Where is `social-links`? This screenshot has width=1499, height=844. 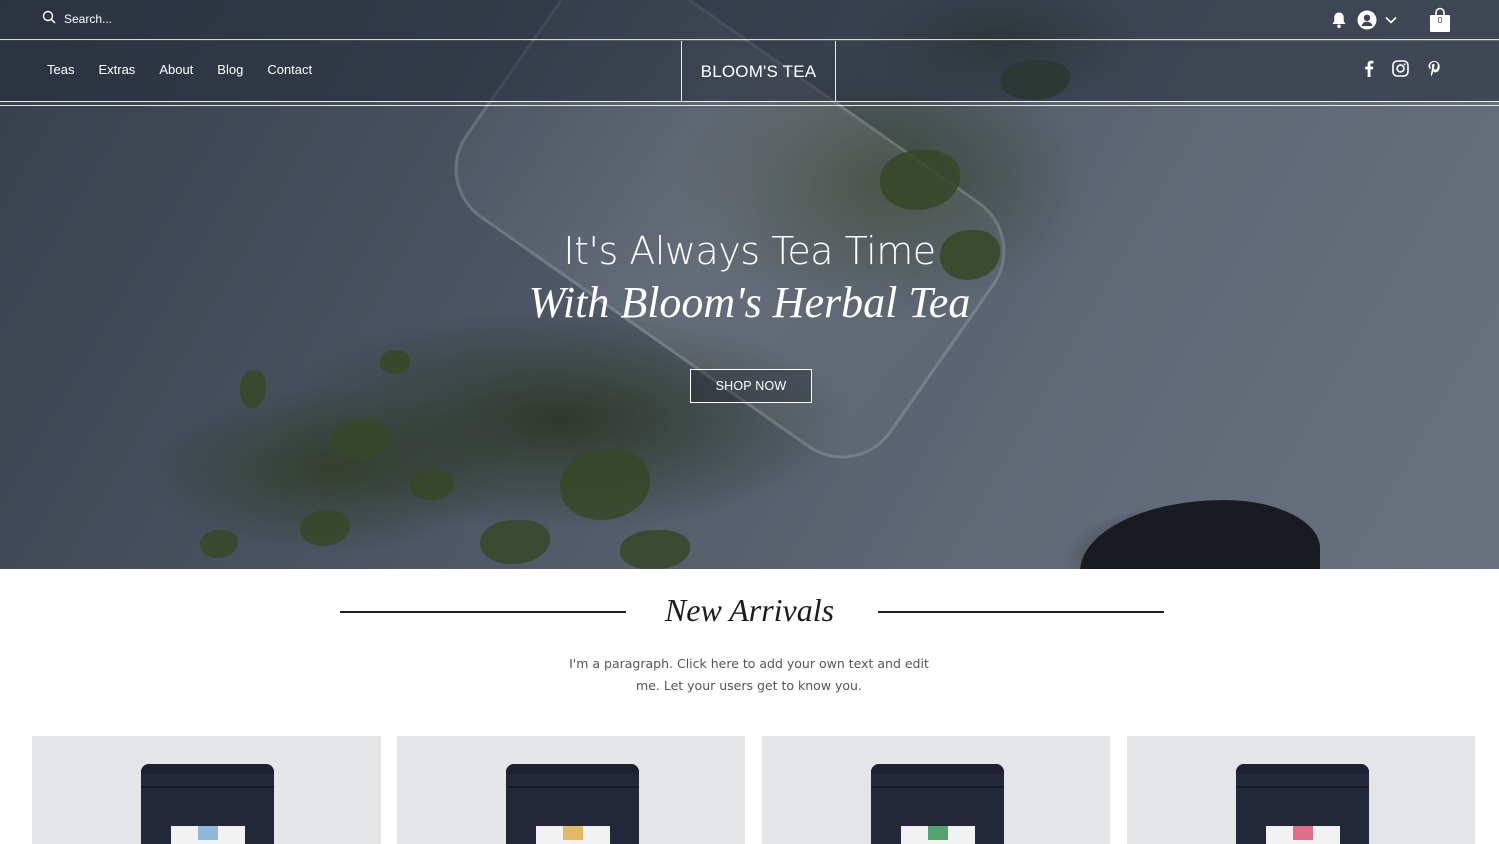
social-links is located at coordinates (1402, 68).